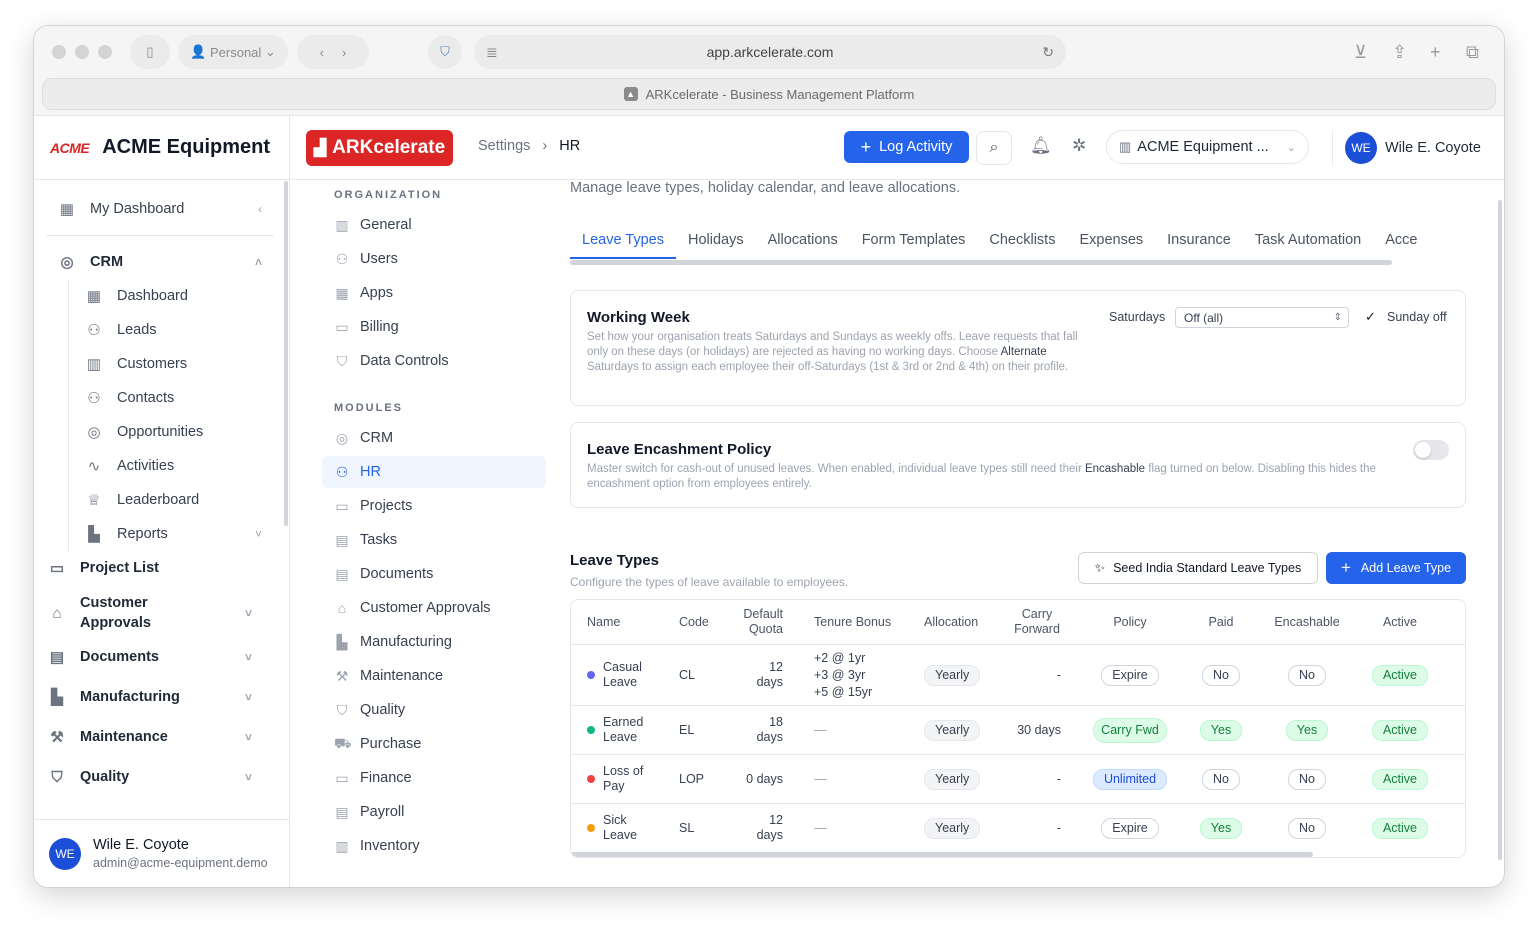 The image size is (1538, 929). I want to click on profile-selector: 👤 Personal ⌄, so click(233, 52).